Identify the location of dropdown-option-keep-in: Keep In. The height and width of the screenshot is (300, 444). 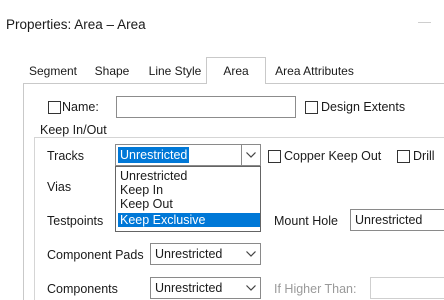
(189, 190).